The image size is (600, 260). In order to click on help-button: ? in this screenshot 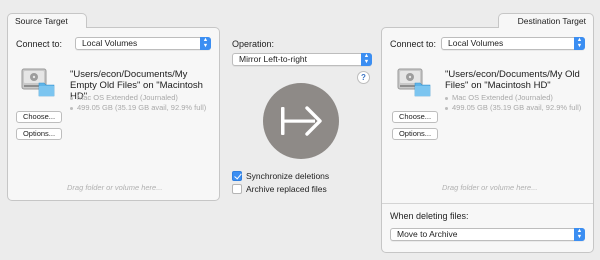, I will do `click(363, 77)`.